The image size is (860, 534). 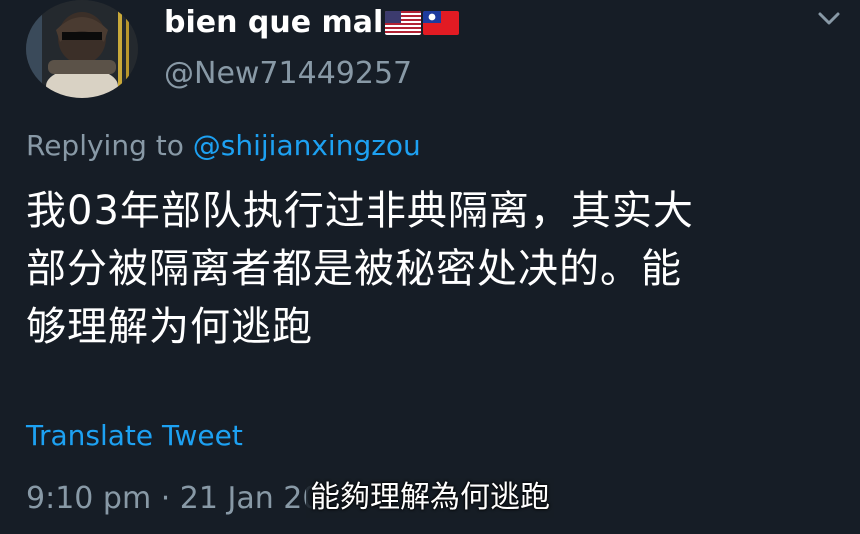 I want to click on display-name: bien que mal, so click(x=312, y=22).